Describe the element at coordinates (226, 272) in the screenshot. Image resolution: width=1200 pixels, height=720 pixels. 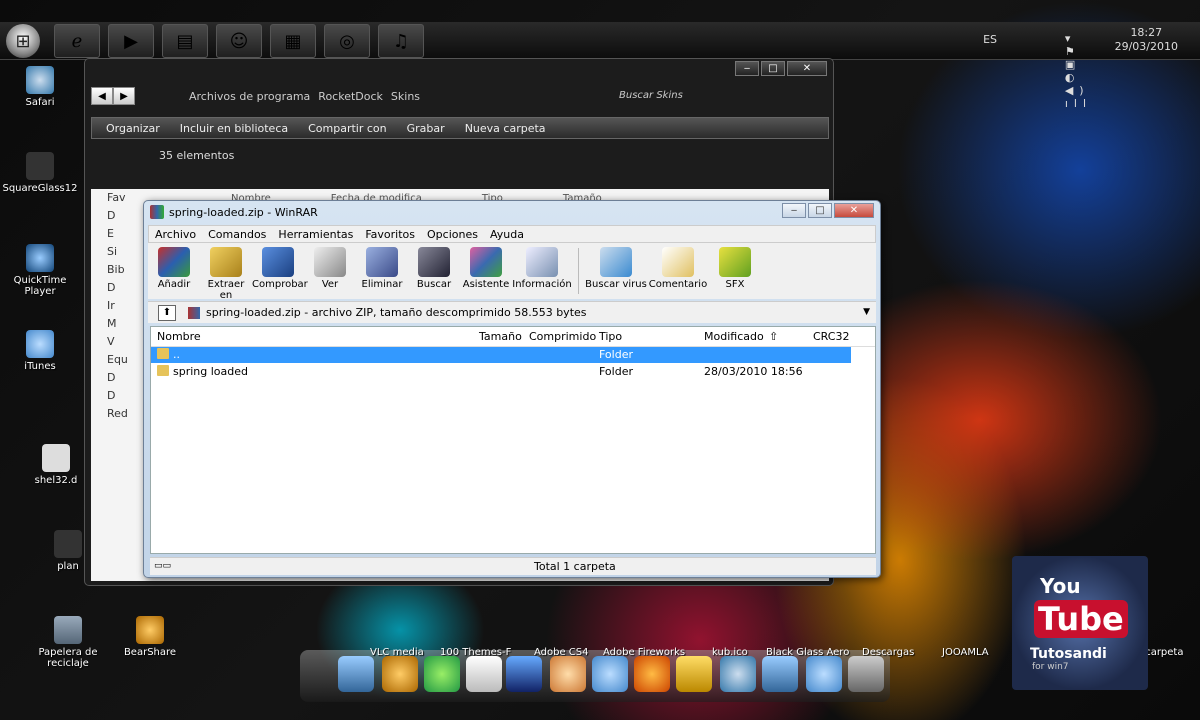
I see `extract-button: Extraer en` at that location.